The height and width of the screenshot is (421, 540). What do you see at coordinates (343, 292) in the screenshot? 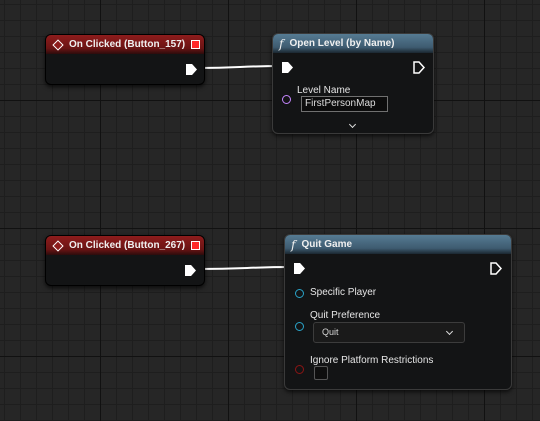
I see `specific-player-label: Specific Player` at bounding box center [343, 292].